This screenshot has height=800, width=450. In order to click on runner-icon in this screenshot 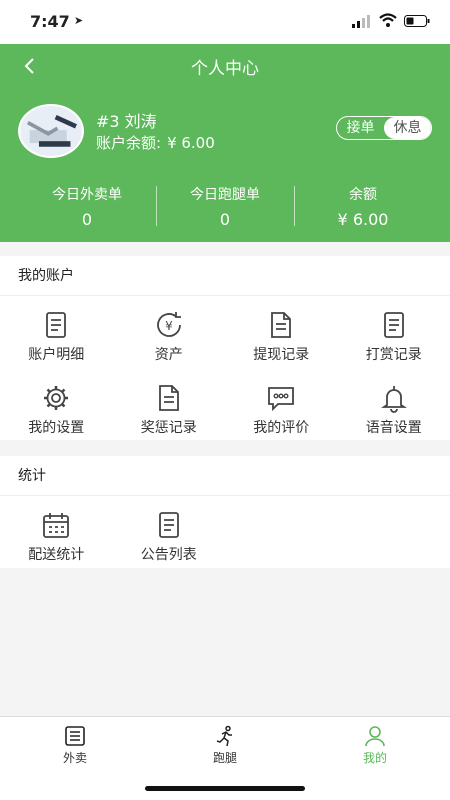, I will do `click(224, 736)`.